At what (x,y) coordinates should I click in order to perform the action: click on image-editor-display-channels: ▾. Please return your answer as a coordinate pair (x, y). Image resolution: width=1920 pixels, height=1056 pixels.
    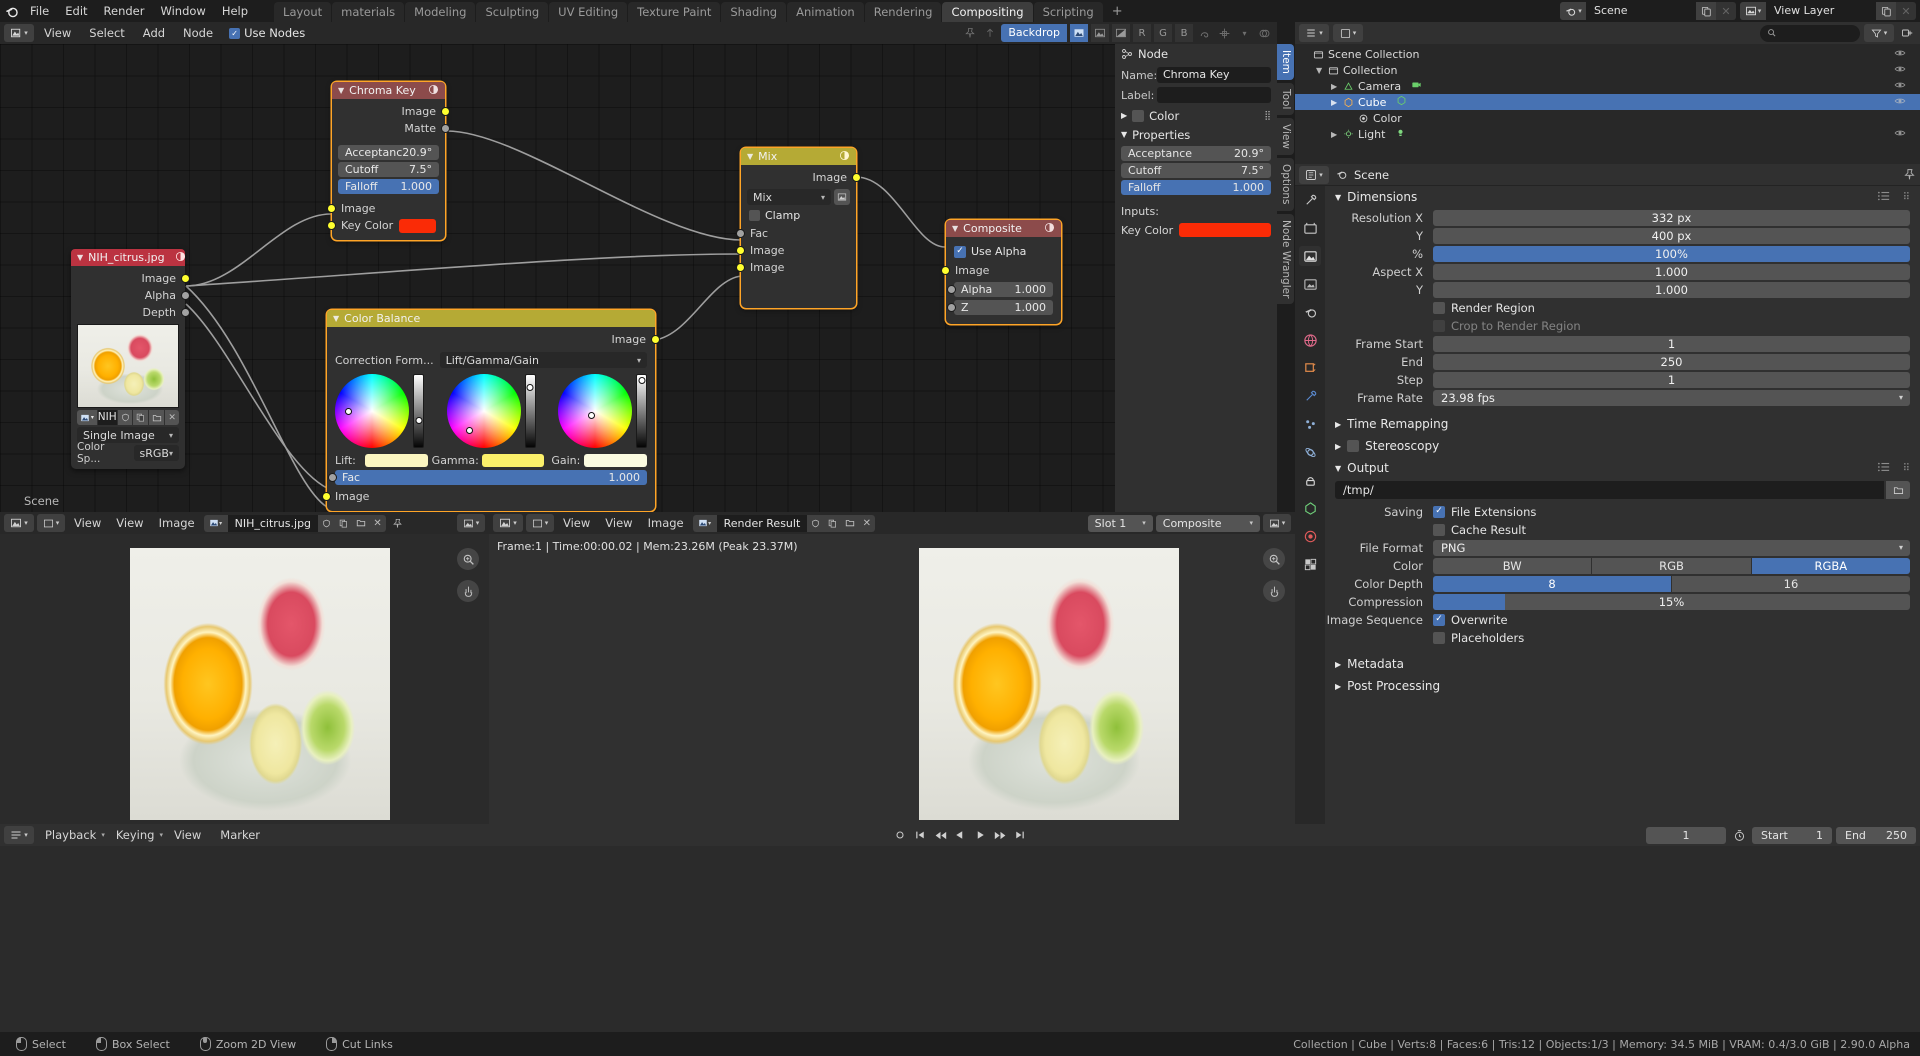
    Looking at the image, I should click on (471, 523).